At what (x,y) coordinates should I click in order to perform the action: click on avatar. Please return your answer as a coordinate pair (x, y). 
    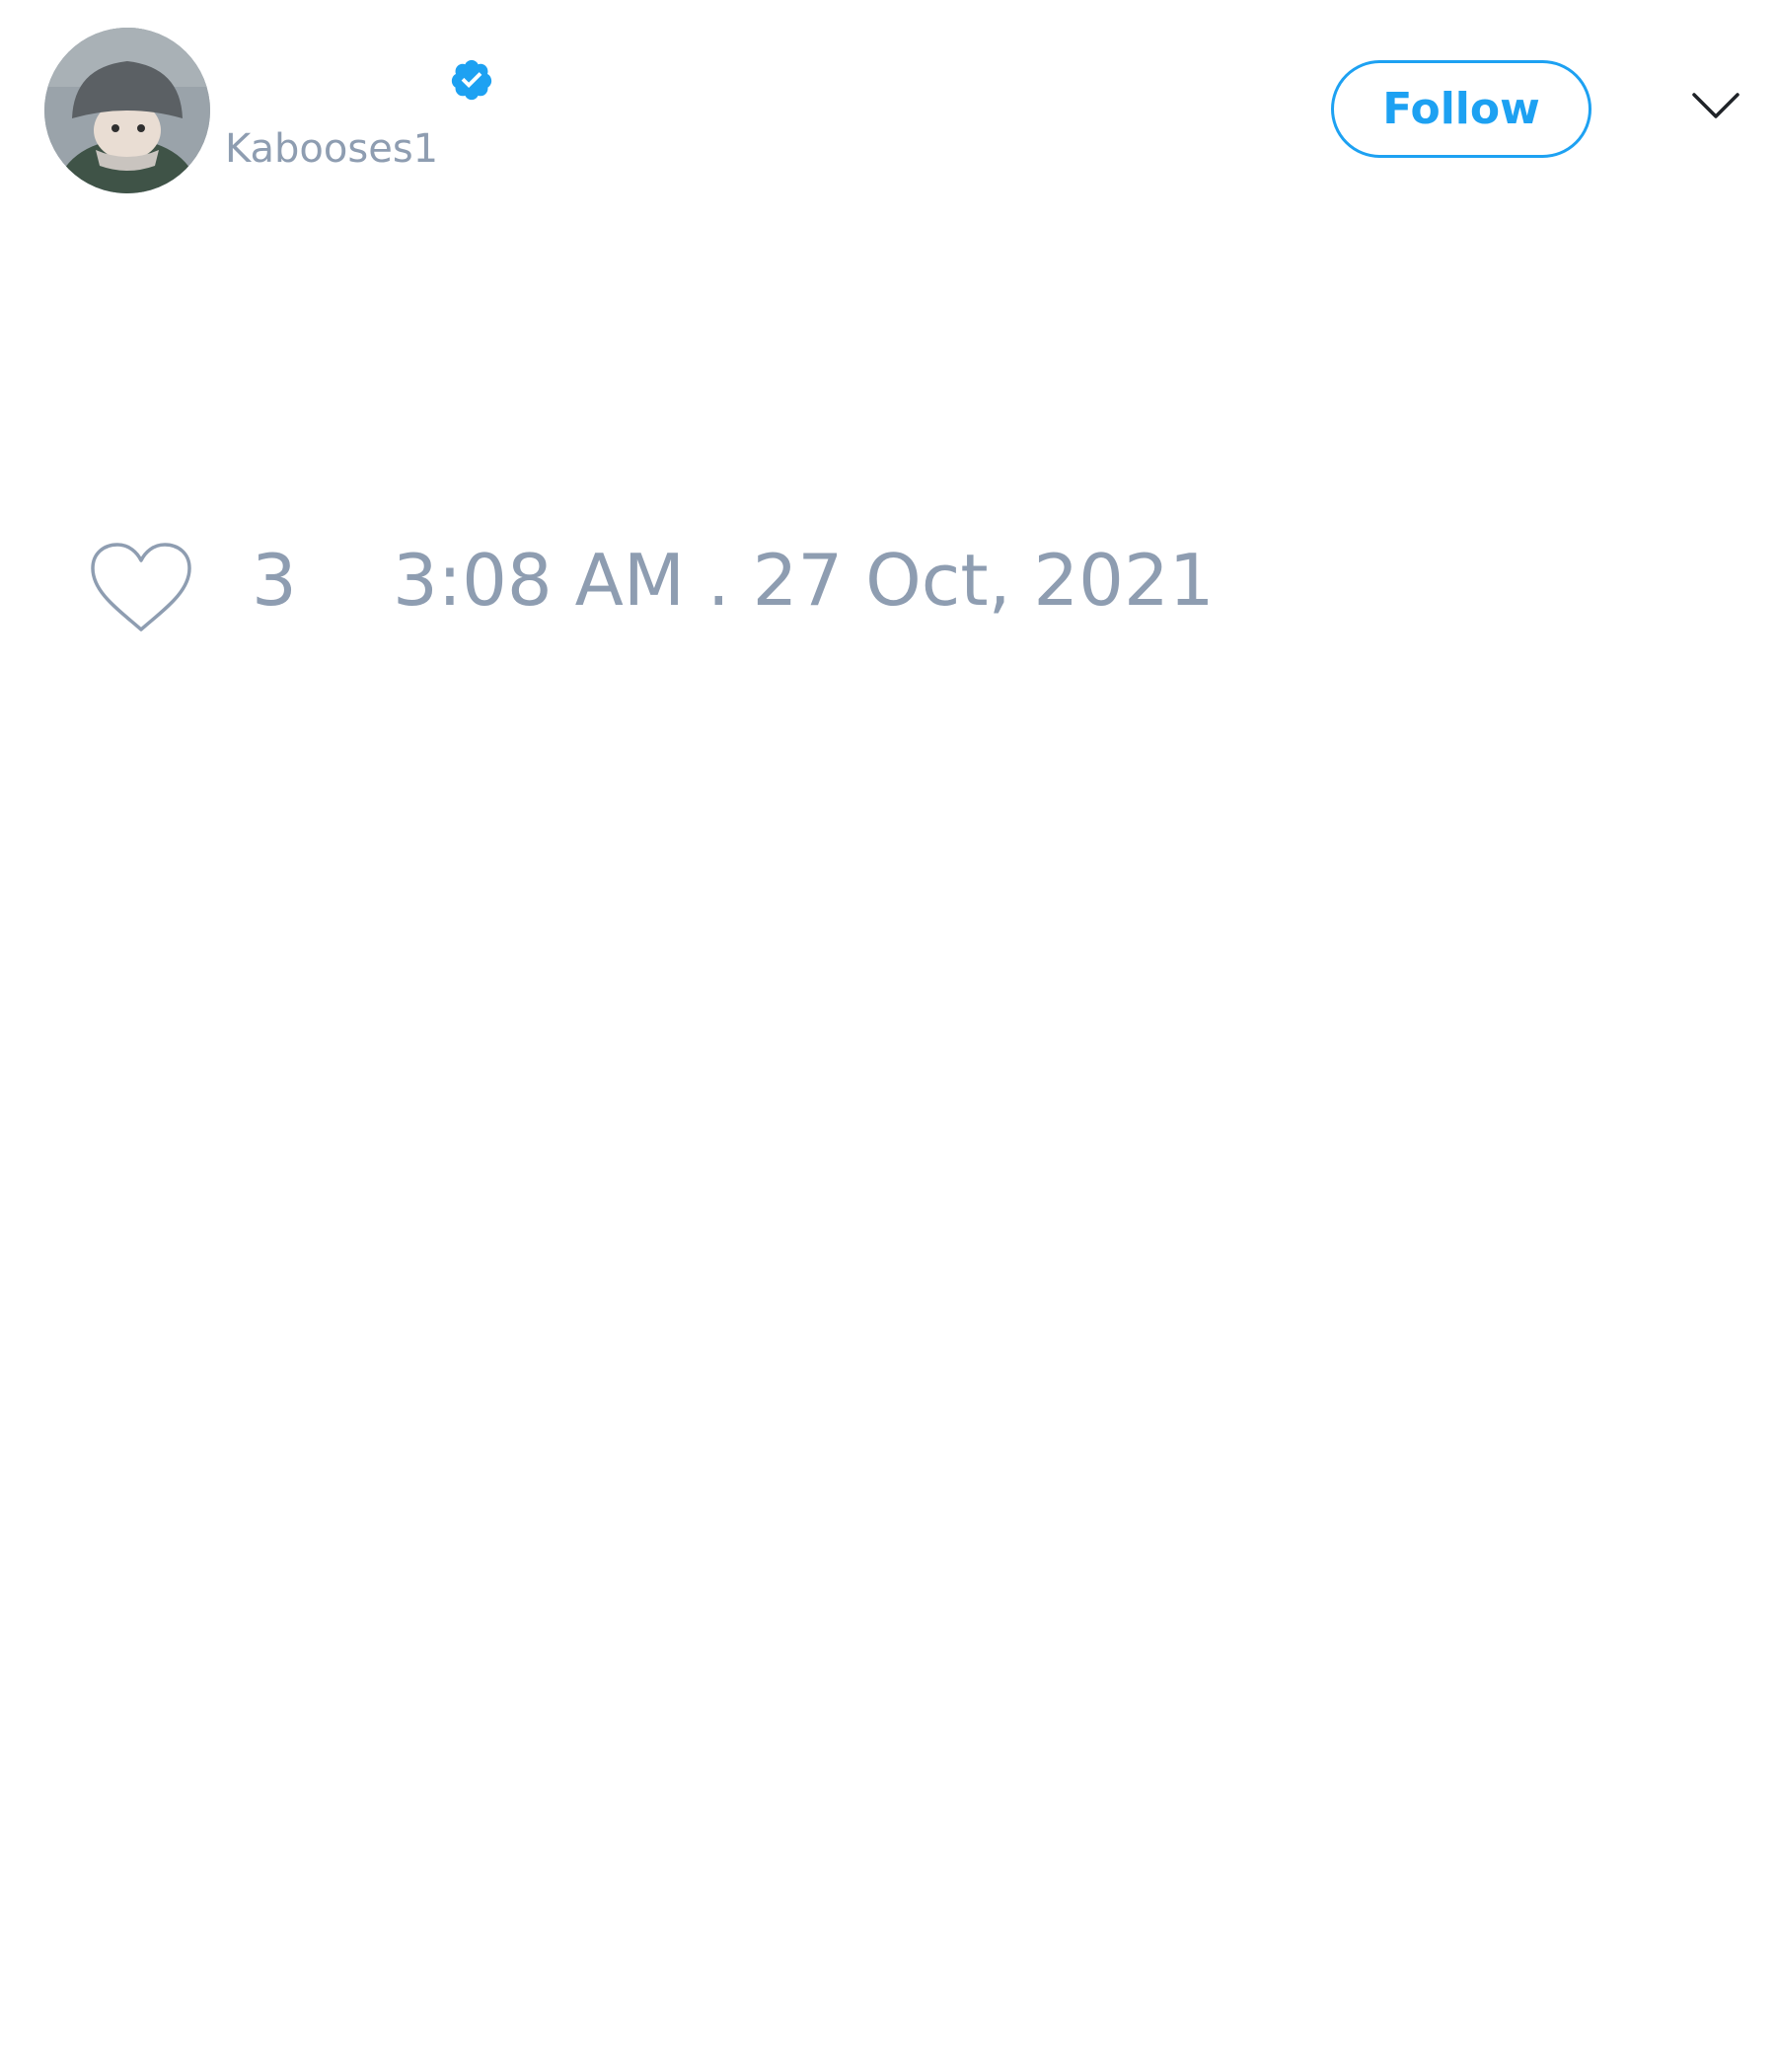
    Looking at the image, I should click on (127, 111).